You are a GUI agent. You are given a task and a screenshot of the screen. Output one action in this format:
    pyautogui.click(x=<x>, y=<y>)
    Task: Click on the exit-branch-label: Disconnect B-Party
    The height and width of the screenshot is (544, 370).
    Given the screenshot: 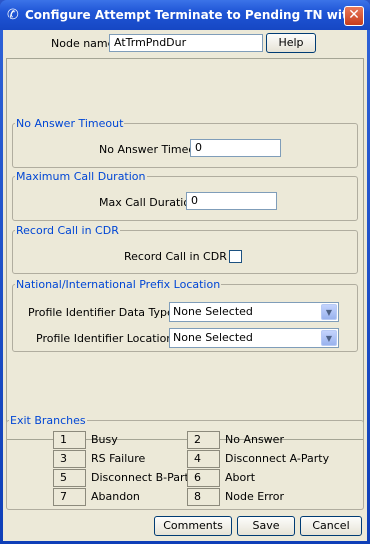 What is the action you would take?
    pyautogui.click(x=143, y=477)
    